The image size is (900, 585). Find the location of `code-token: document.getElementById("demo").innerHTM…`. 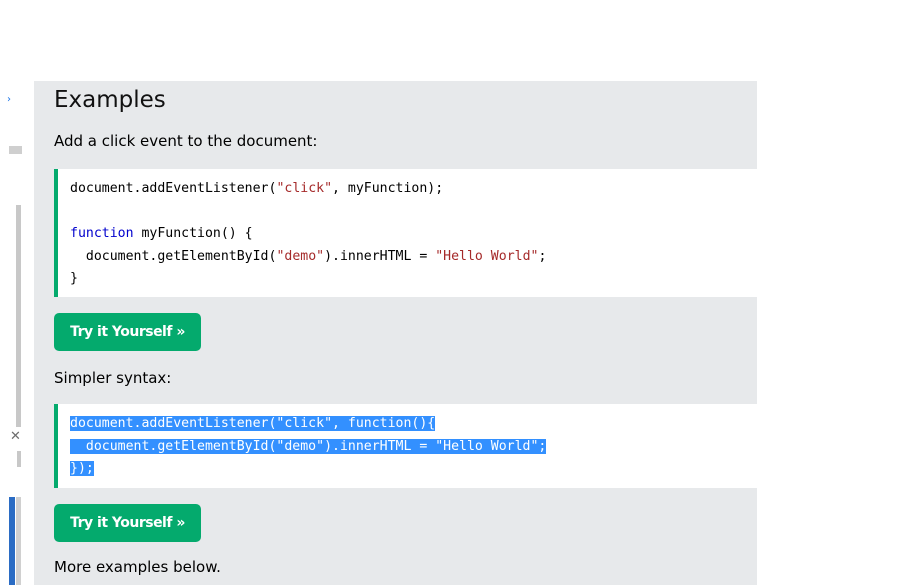

code-token: document.getElementById("demo").innerHTM… is located at coordinates (308, 446).